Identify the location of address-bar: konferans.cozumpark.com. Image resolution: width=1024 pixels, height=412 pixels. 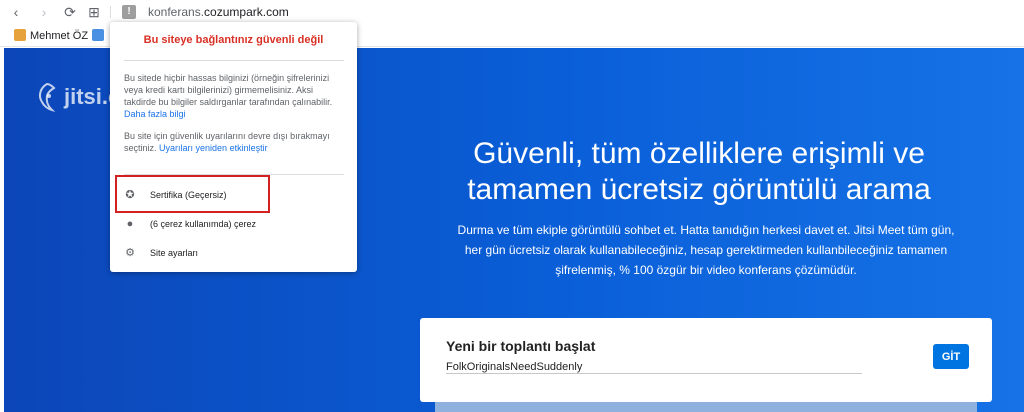
(218, 12).